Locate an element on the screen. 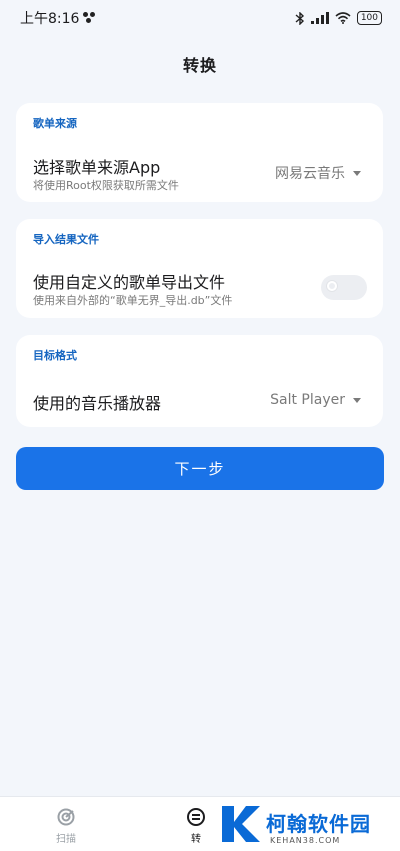  watermark-subtitle: KEHAN38.COM is located at coordinates (305, 840).